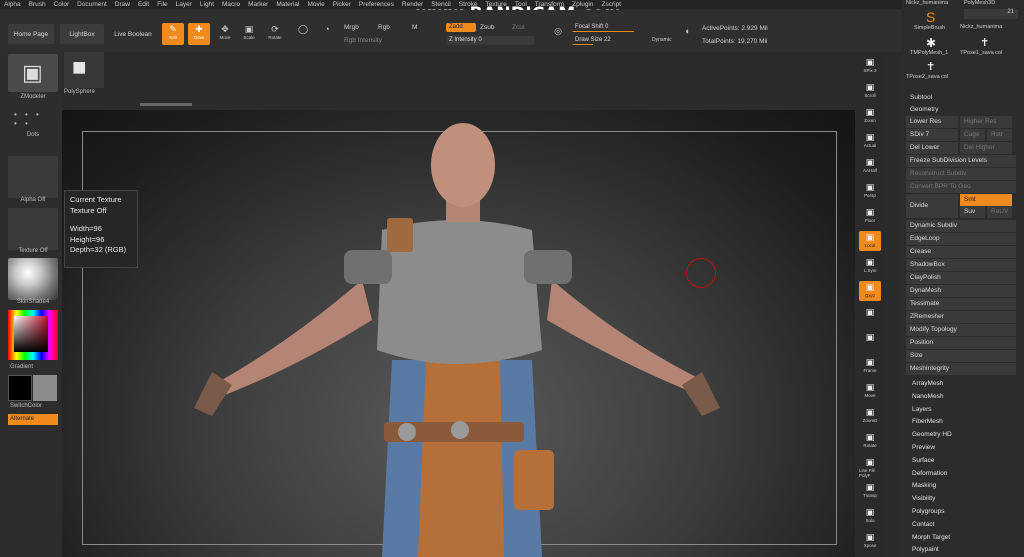 This screenshot has height=557, width=1024. Describe the element at coordinates (961, 226) in the screenshot. I see `subpanel-dynamic-subdiv: Dynamic Subdiv` at that location.